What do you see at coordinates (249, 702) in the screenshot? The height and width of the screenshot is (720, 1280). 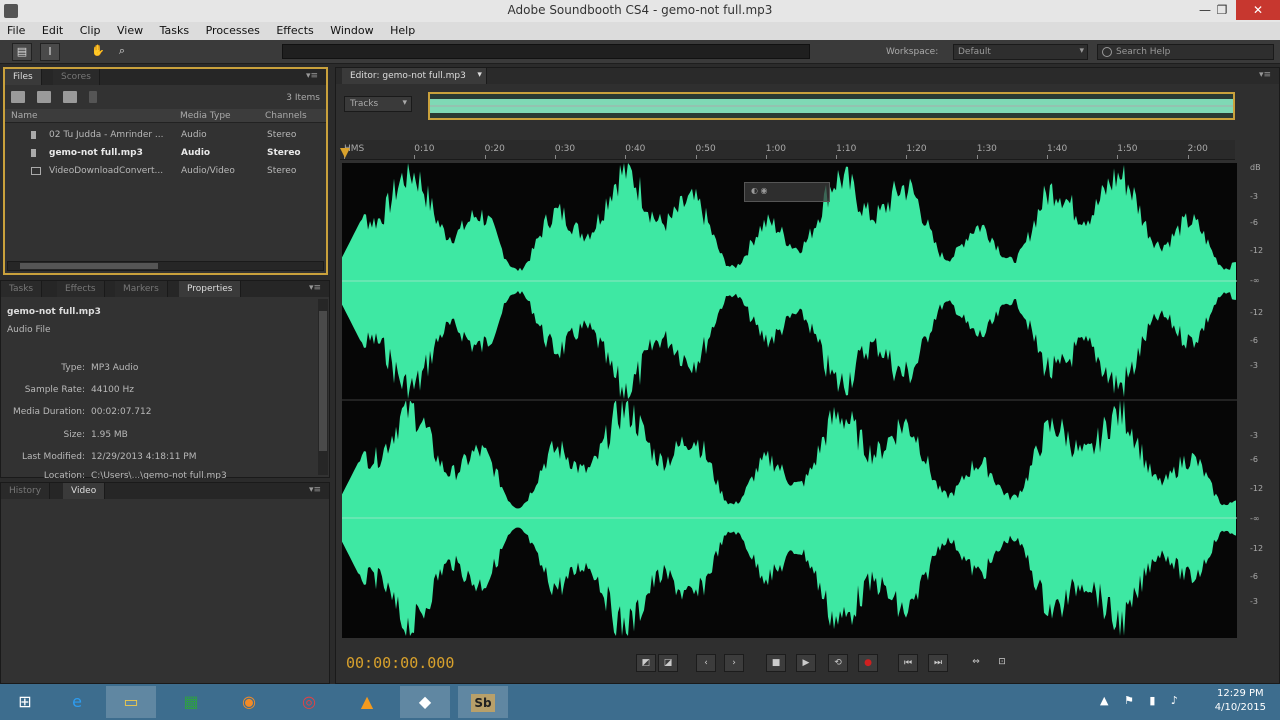 I see `firefox-icon: ◉` at bounding box center [249, 702].